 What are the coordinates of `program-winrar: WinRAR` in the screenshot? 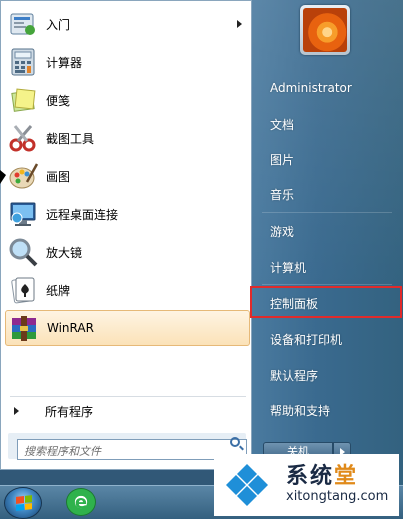 It's located at (127, 328).